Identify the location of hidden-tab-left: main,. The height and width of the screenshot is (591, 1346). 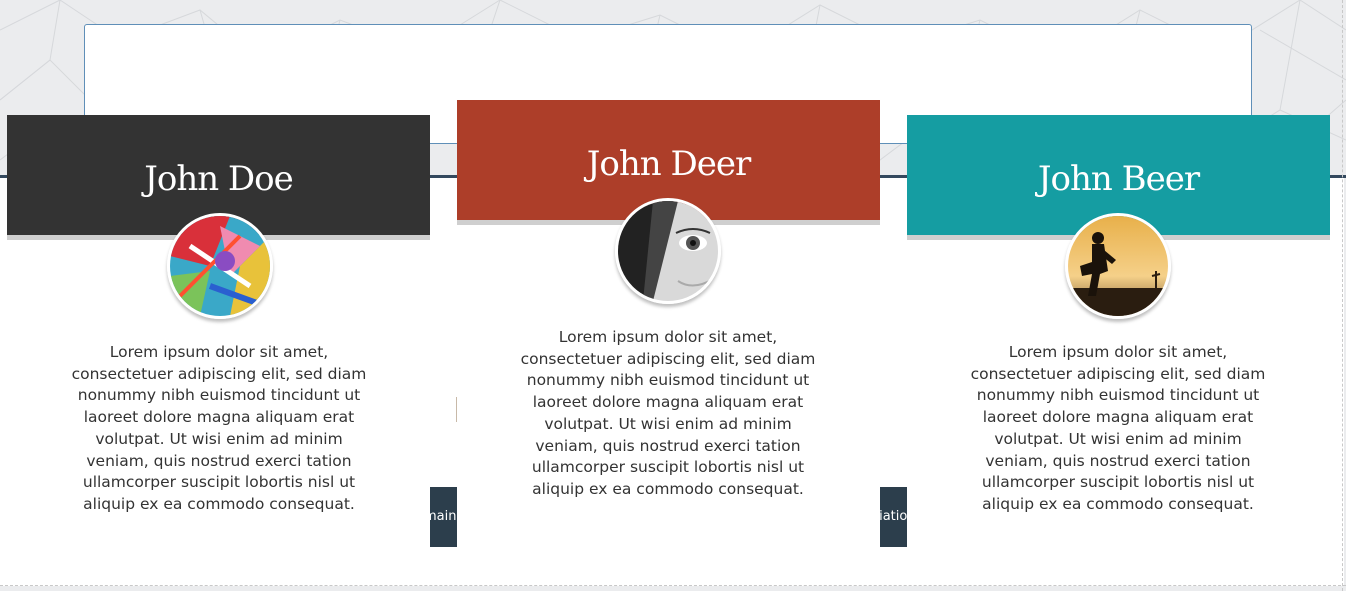
(443, 517).